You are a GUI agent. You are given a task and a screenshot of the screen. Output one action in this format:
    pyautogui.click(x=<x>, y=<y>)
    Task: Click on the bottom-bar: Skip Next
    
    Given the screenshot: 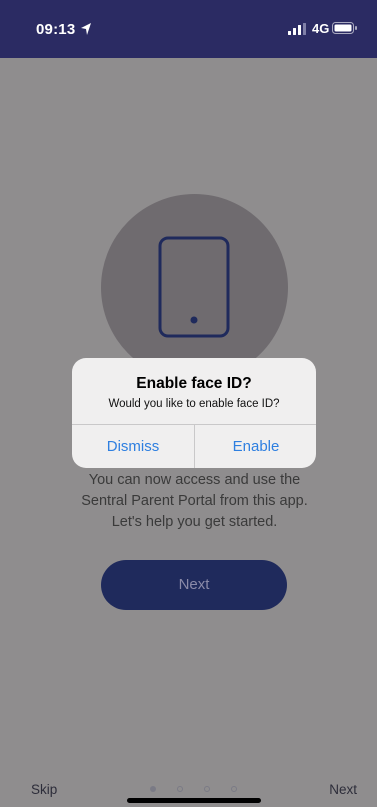 What is the action you would take?
    pyautogui.click(x=188, y=788)
    